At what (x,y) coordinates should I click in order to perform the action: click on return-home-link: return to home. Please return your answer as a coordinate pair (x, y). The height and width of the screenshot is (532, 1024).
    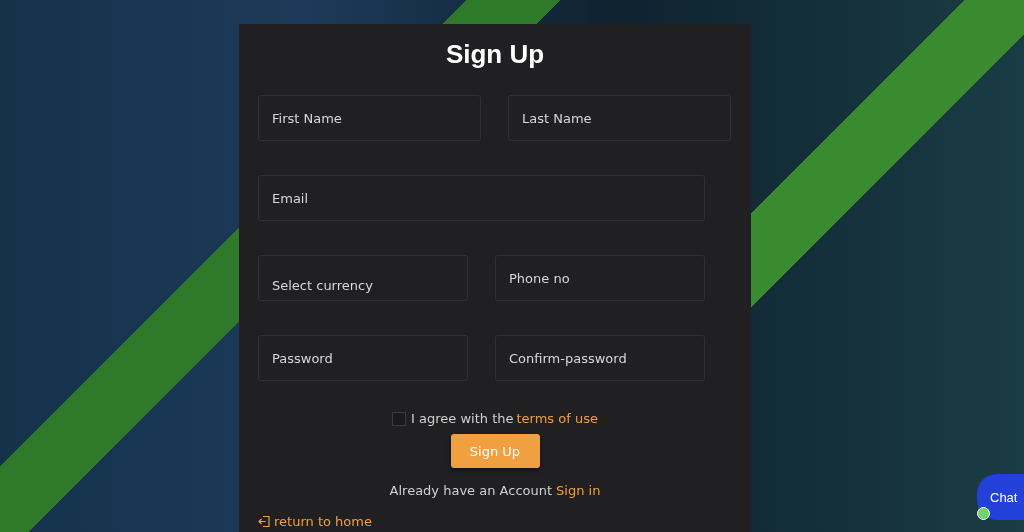
    Looking at the image, I should click on (315, 521).